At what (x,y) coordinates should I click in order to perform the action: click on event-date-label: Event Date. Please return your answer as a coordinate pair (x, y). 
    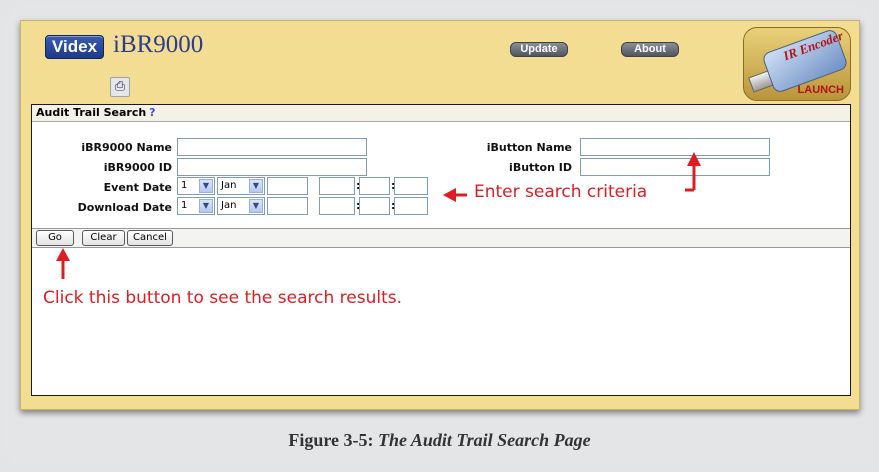
    Looking at the image, I should click on (137, 187).